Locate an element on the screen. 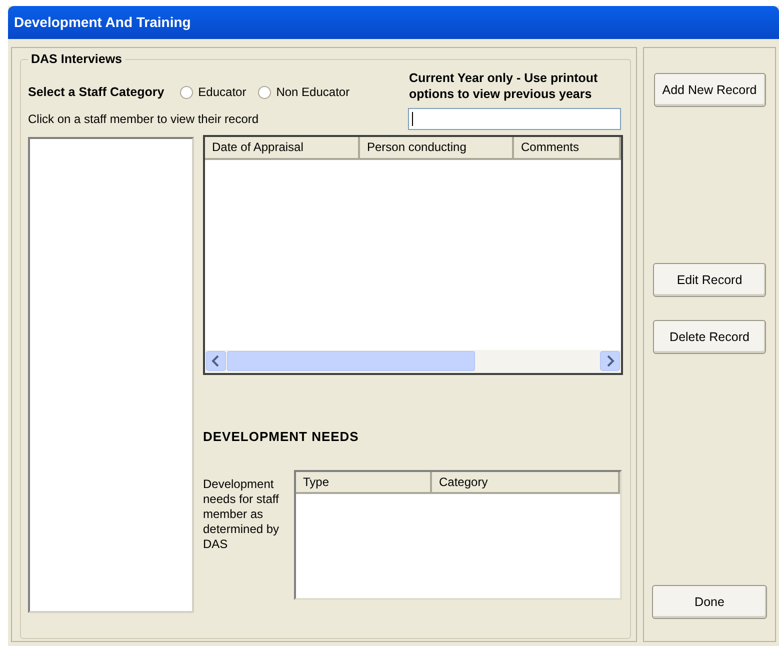 The width and height of the screenshot is (779, 646). radio-option: Educator is located at coordinates (213, 92).